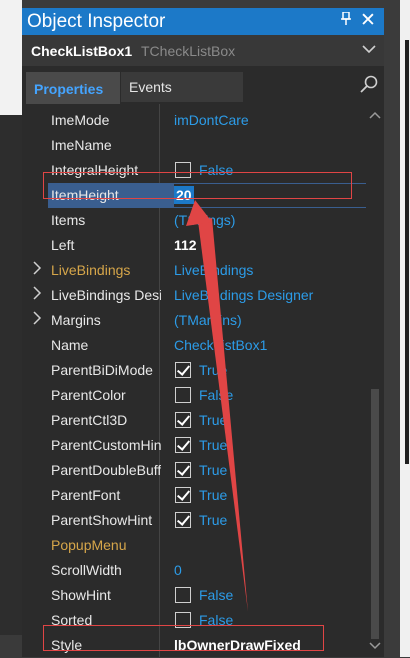  I want to click on property-value: 112, so click(185, 245).